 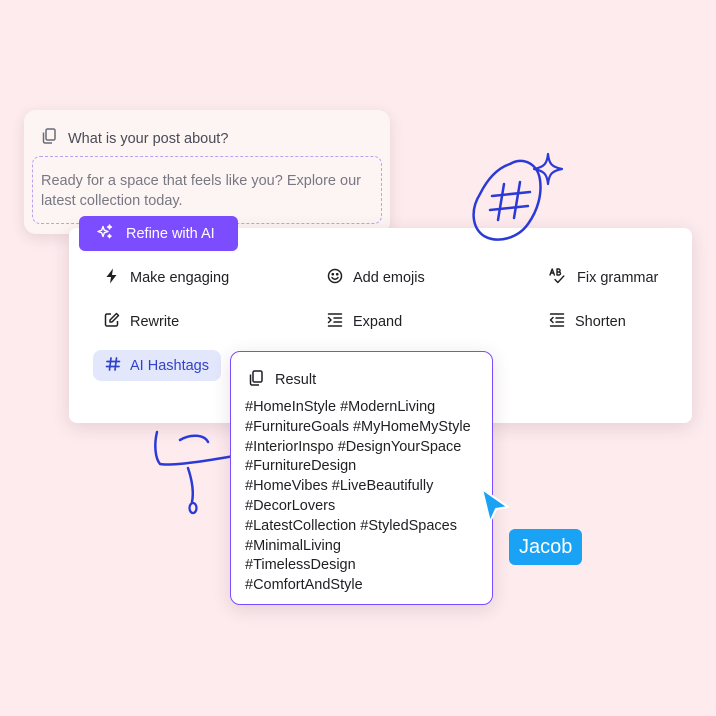 I want to click on result-line: #FurnitureDesign, so click(x=301, y=466).